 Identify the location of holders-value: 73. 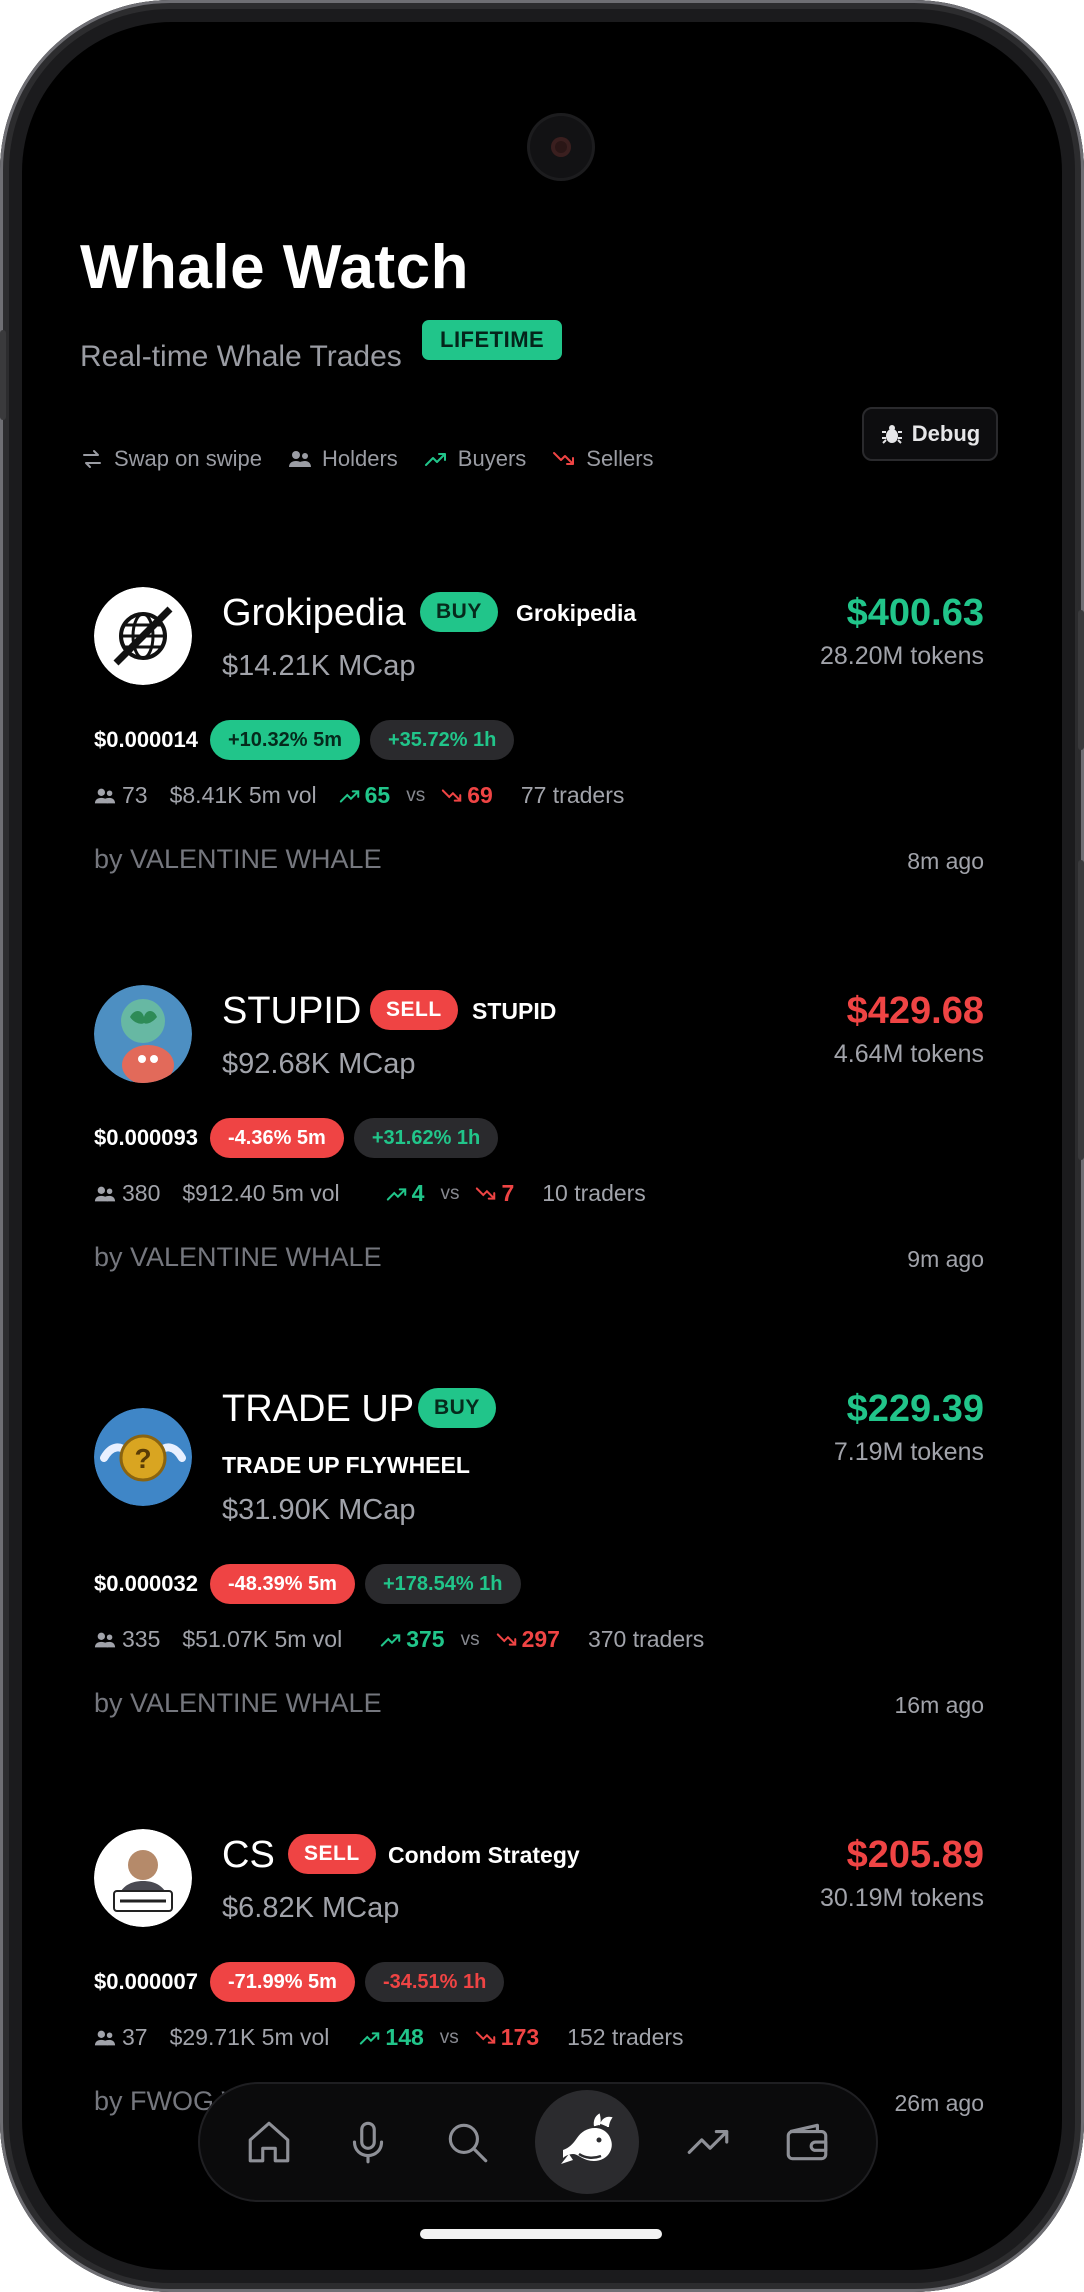
(135, 795).